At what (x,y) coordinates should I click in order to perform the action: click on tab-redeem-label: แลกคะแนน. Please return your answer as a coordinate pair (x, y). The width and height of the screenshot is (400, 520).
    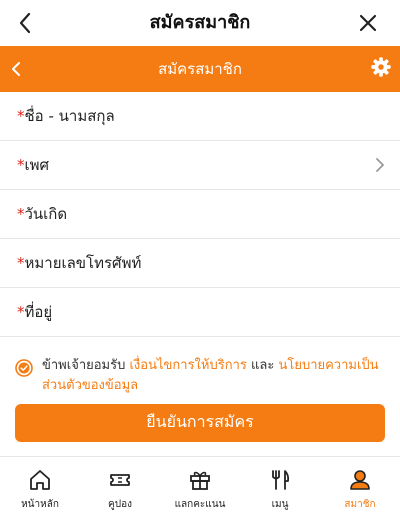
    Looking at the image, I should click on (200, 504).